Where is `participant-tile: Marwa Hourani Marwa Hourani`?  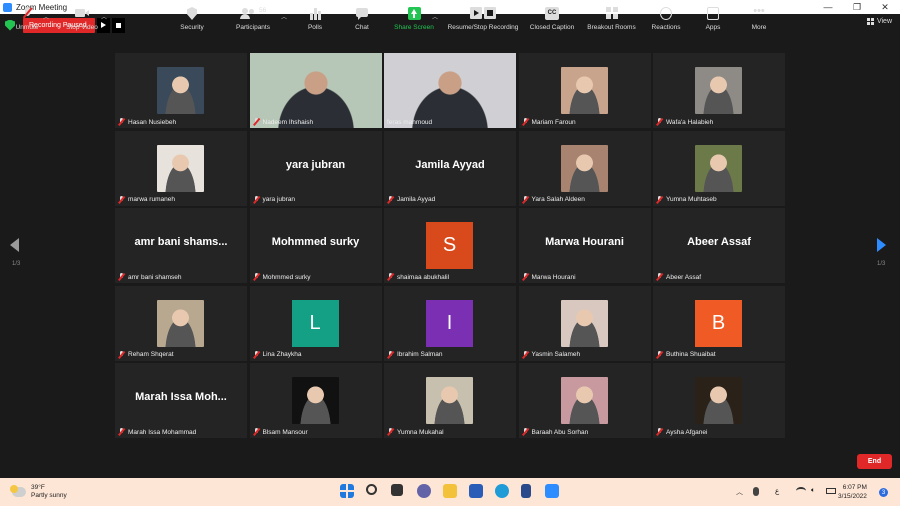 participant-tile: Marwa Hourani Marwa Hourani is located at coordinates (584, 245).